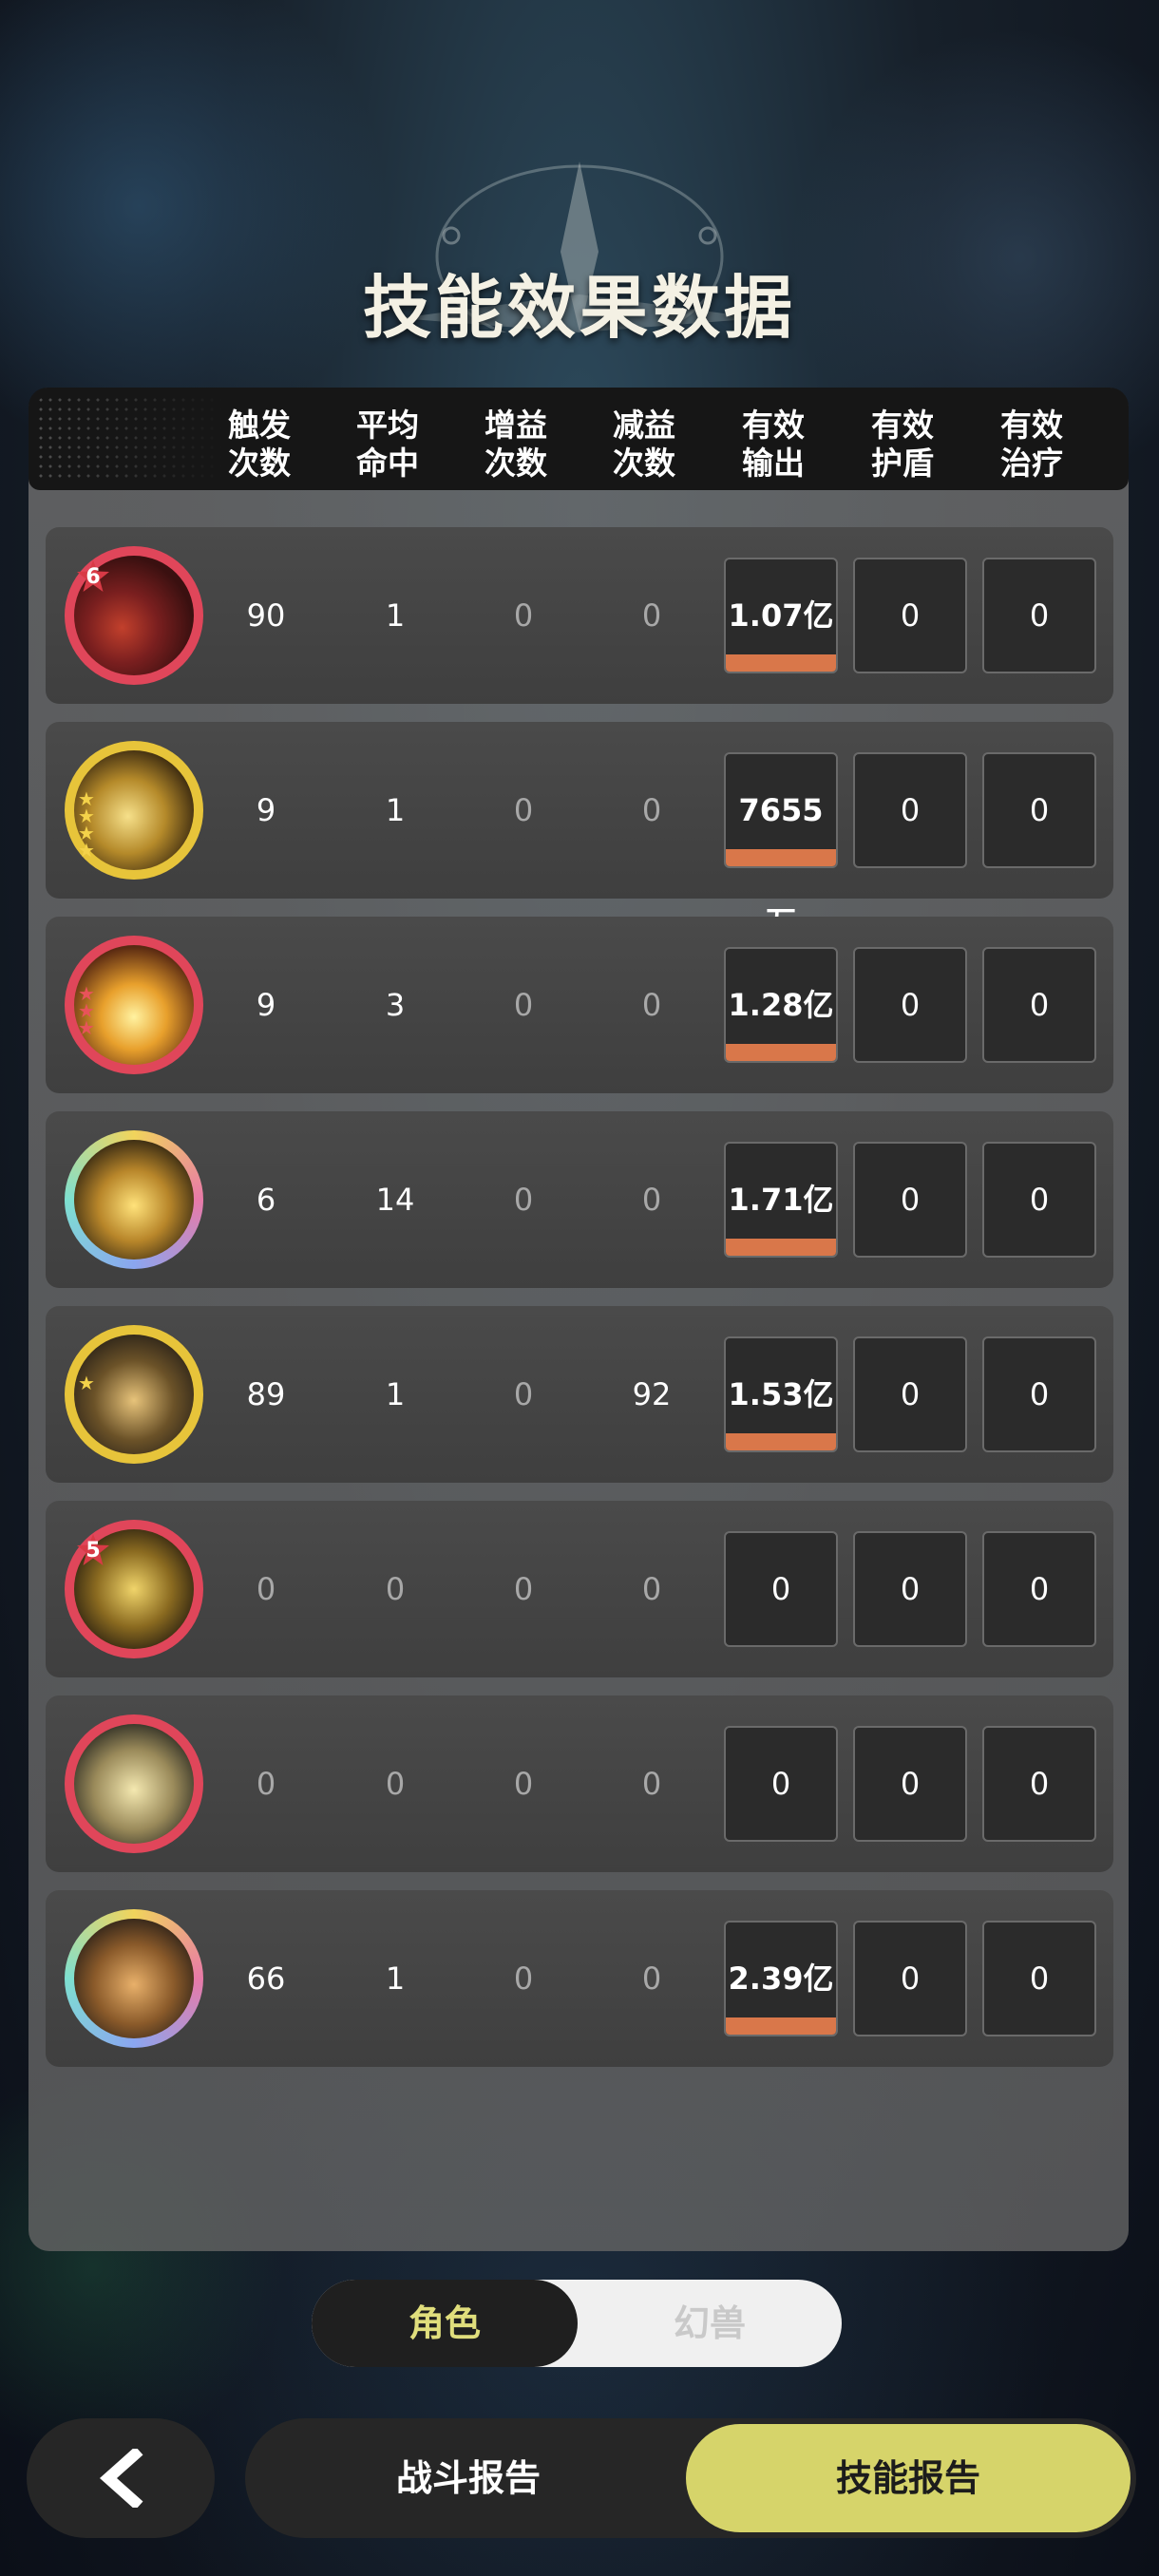 The width and height of the screenshot is (1159, 2576). I want to click on col-header-debuff: 减益 次数, so click(644, 444).